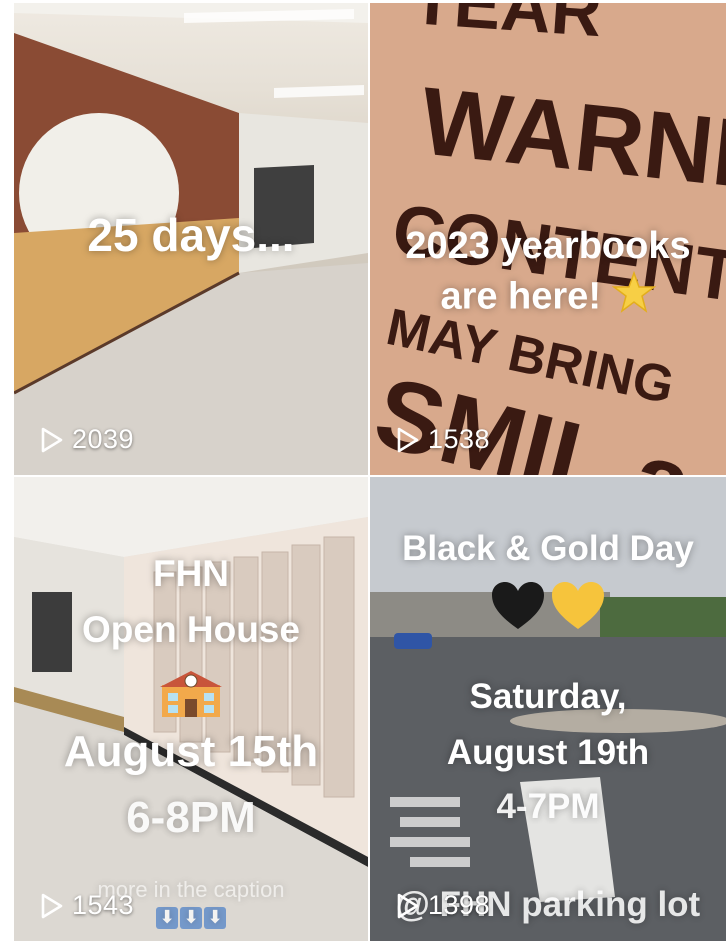 The height and width of the screenshot is (941, 728). Describe the element at coordinates (548, 548) in the screenshot. I see `overlay-line-1: Black & Gold Day` at that location.